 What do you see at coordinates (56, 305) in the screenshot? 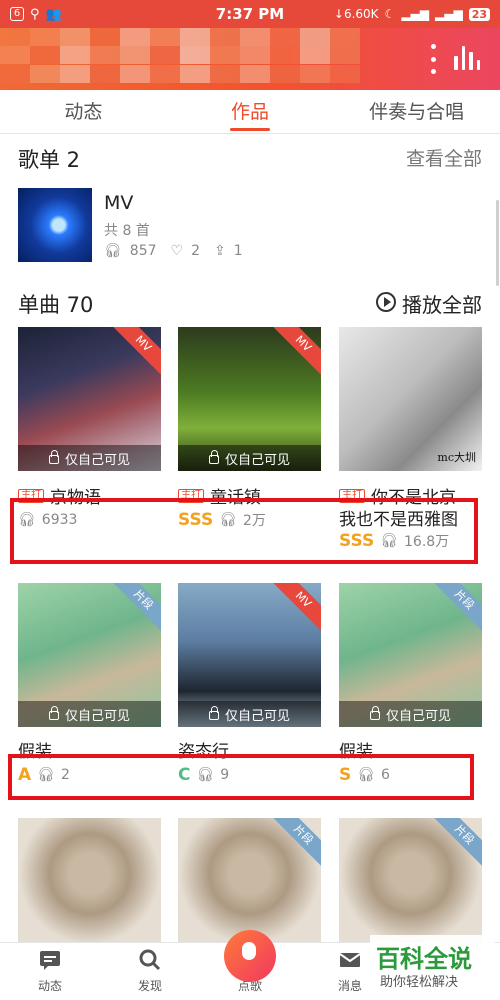
I see `singles-heading: 单曲 70` at bounding box center [56, 305].